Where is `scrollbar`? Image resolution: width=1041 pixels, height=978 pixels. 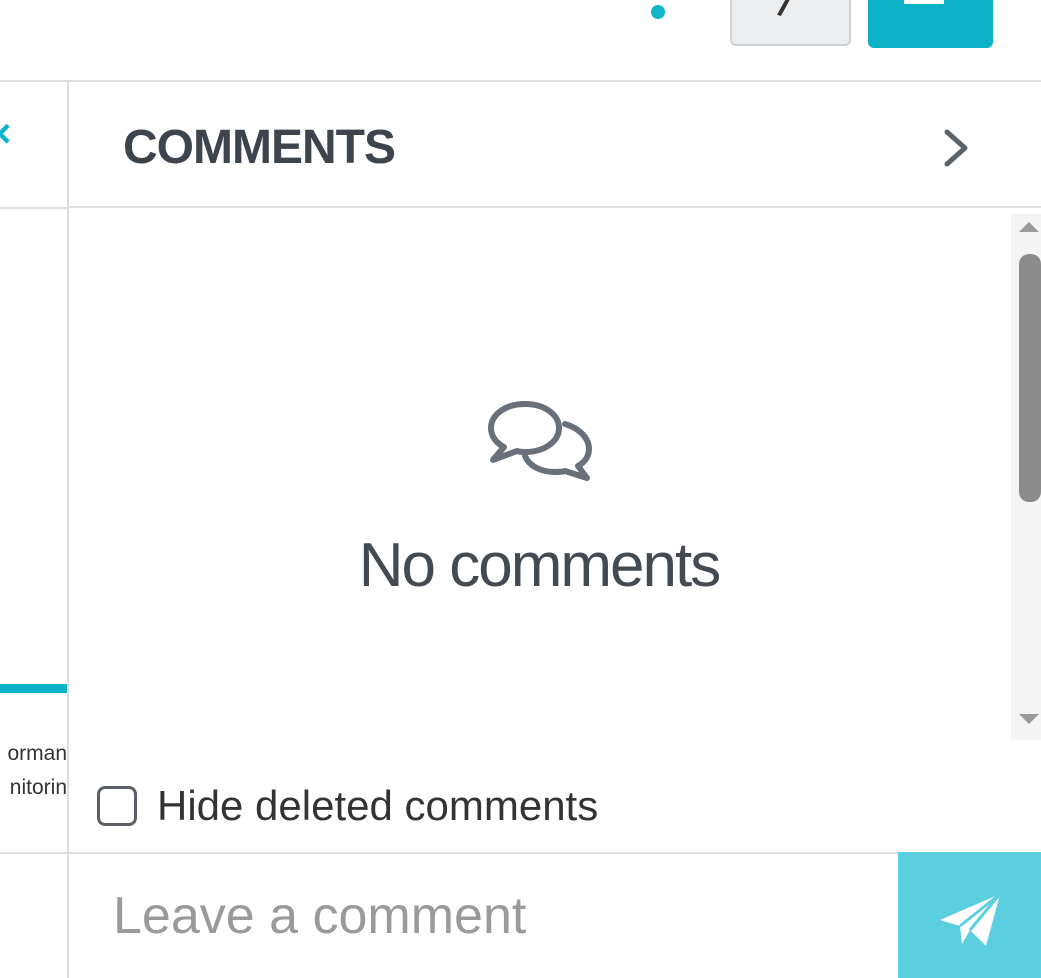
scrollbar is located at coordinates (1026, 477).